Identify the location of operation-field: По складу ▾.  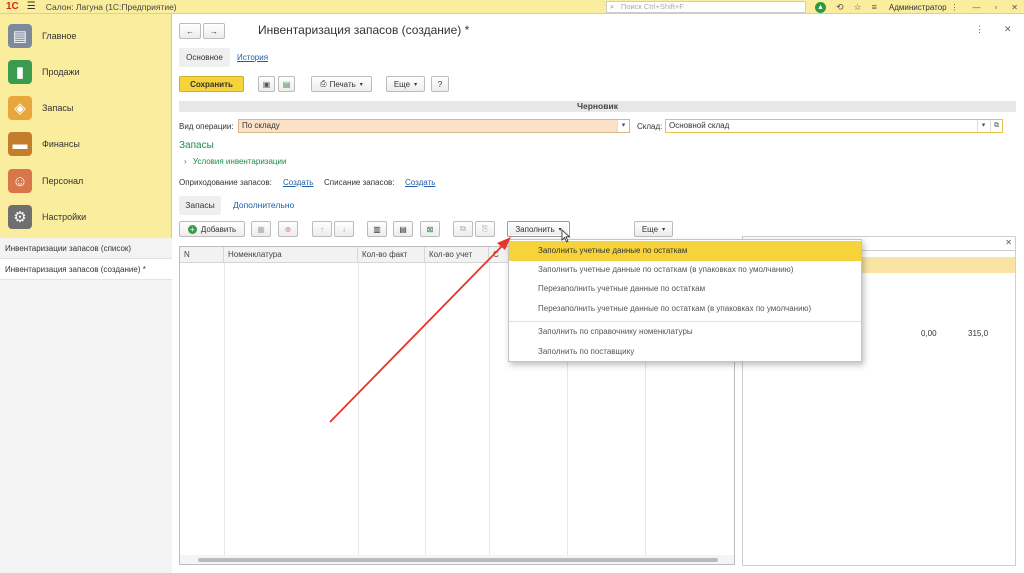
(434, 126).